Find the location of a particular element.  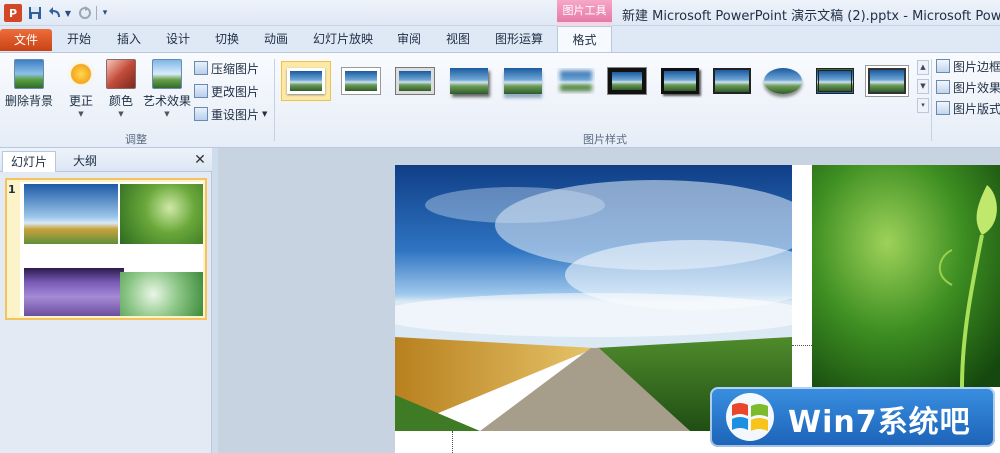

thumbnail-lavender-photo is located at coordinates (74, 292).